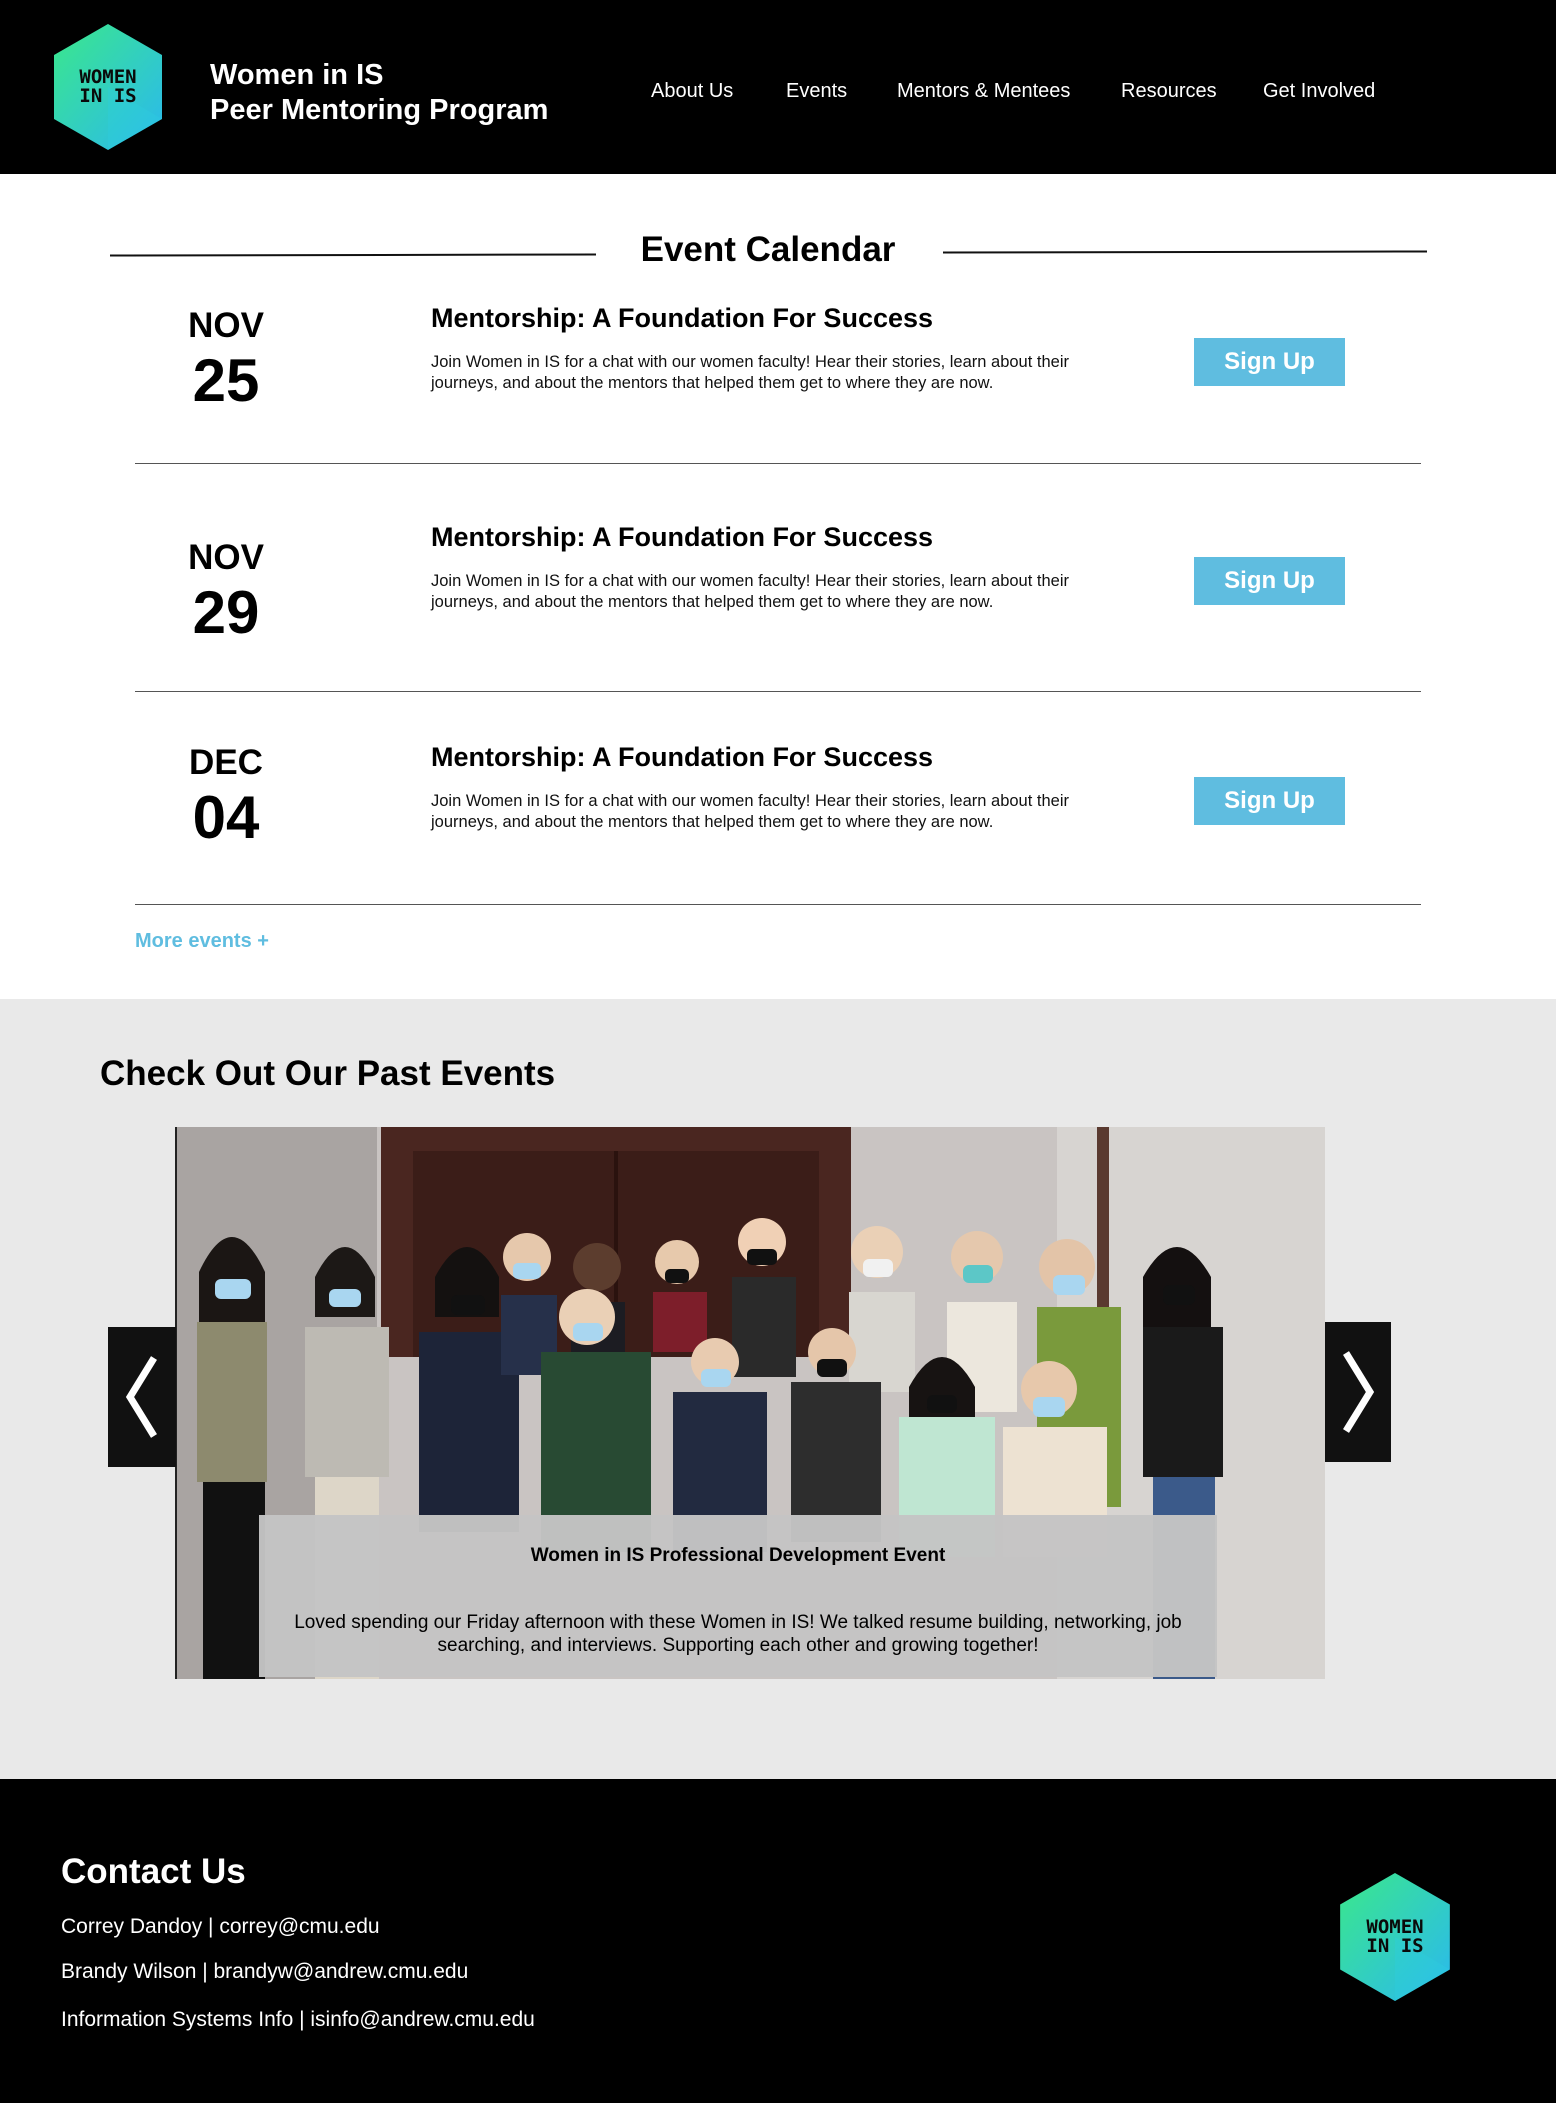 Image resolution: width=1556 pixels, height=2103 pixels. Describe the element at coordinates (226, 762) in the screenshot. I see `event-month: DEC` at that location.